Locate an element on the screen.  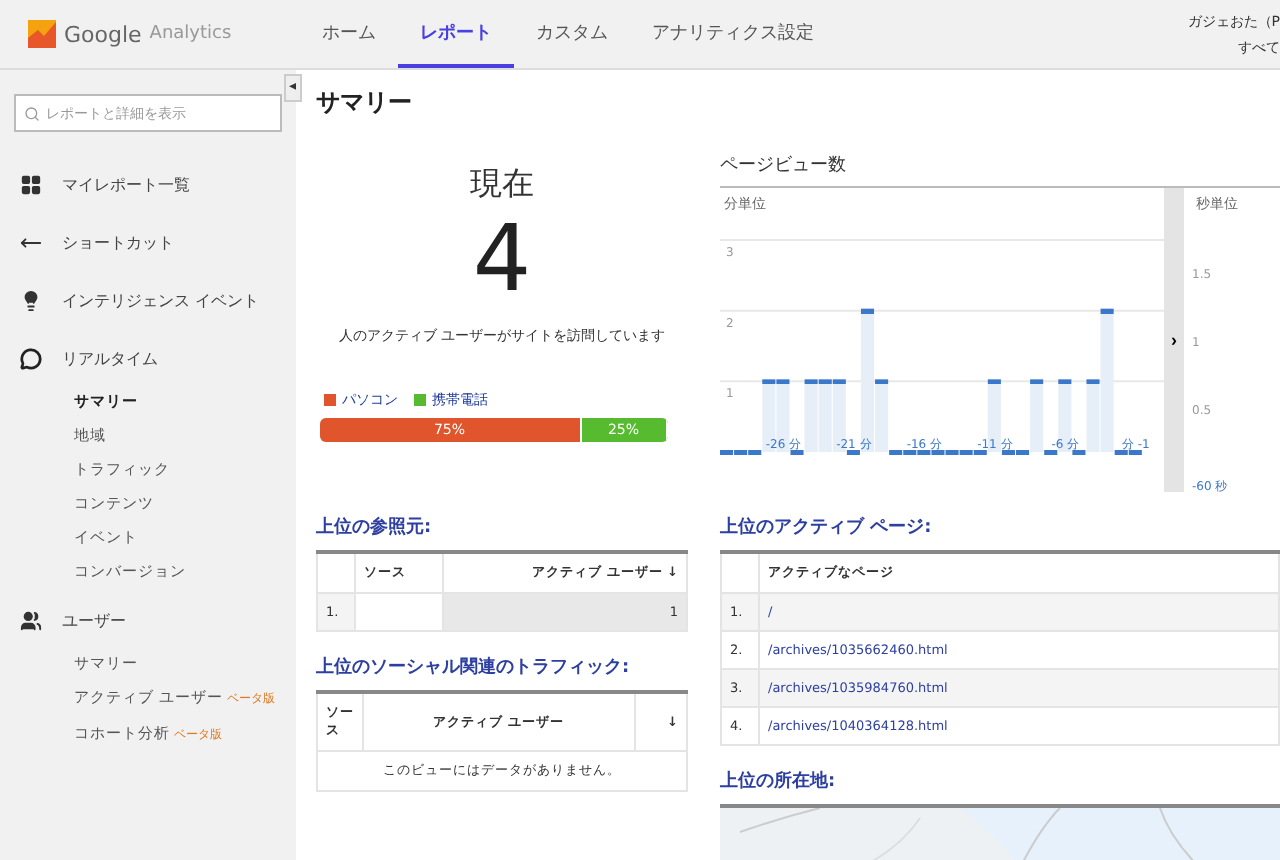
active-user-count: 4 is located at coordinates (502, 258).